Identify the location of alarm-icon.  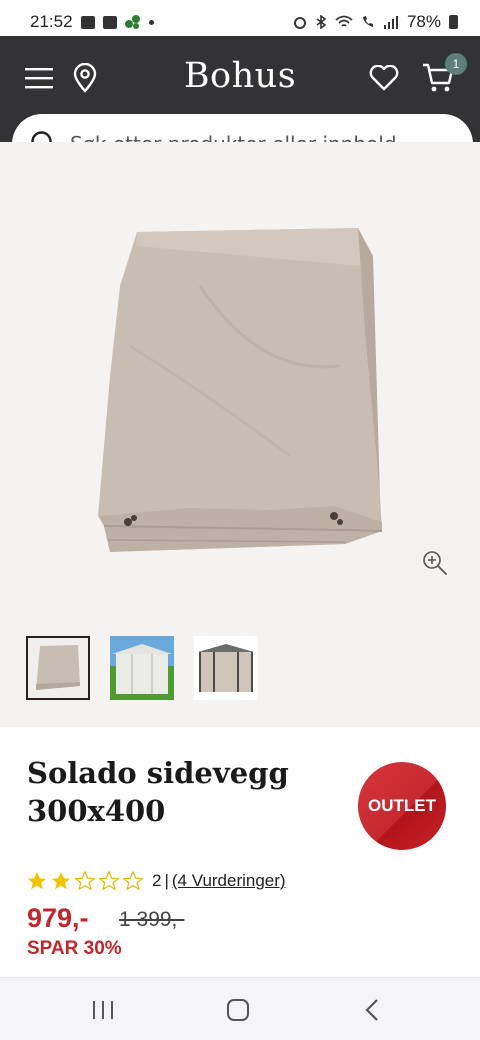
(299, 23).